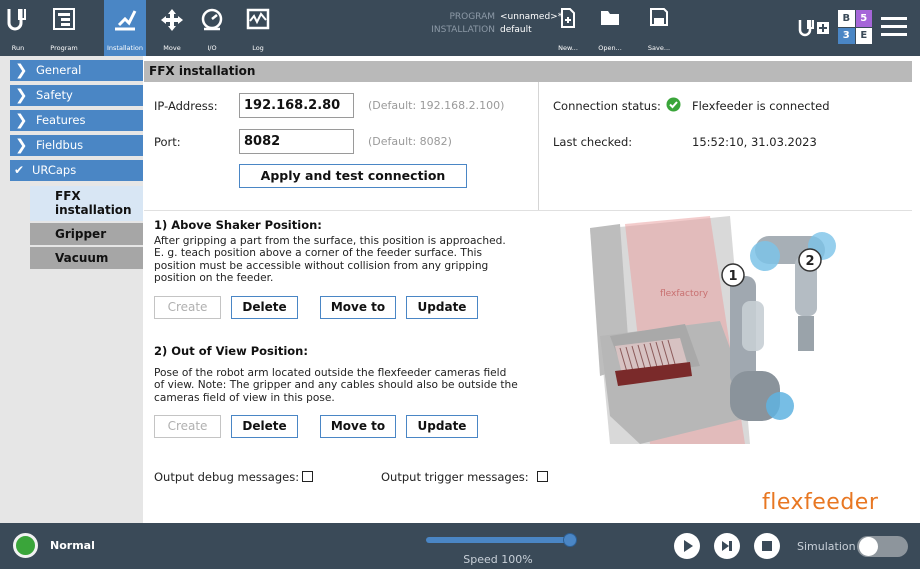 The height and width of the screenshot is (569, 920). What do you see at coordinates (442, 426) in the screenshot?
I see `section2-update-button: Update` at bounding box center [442, 426].